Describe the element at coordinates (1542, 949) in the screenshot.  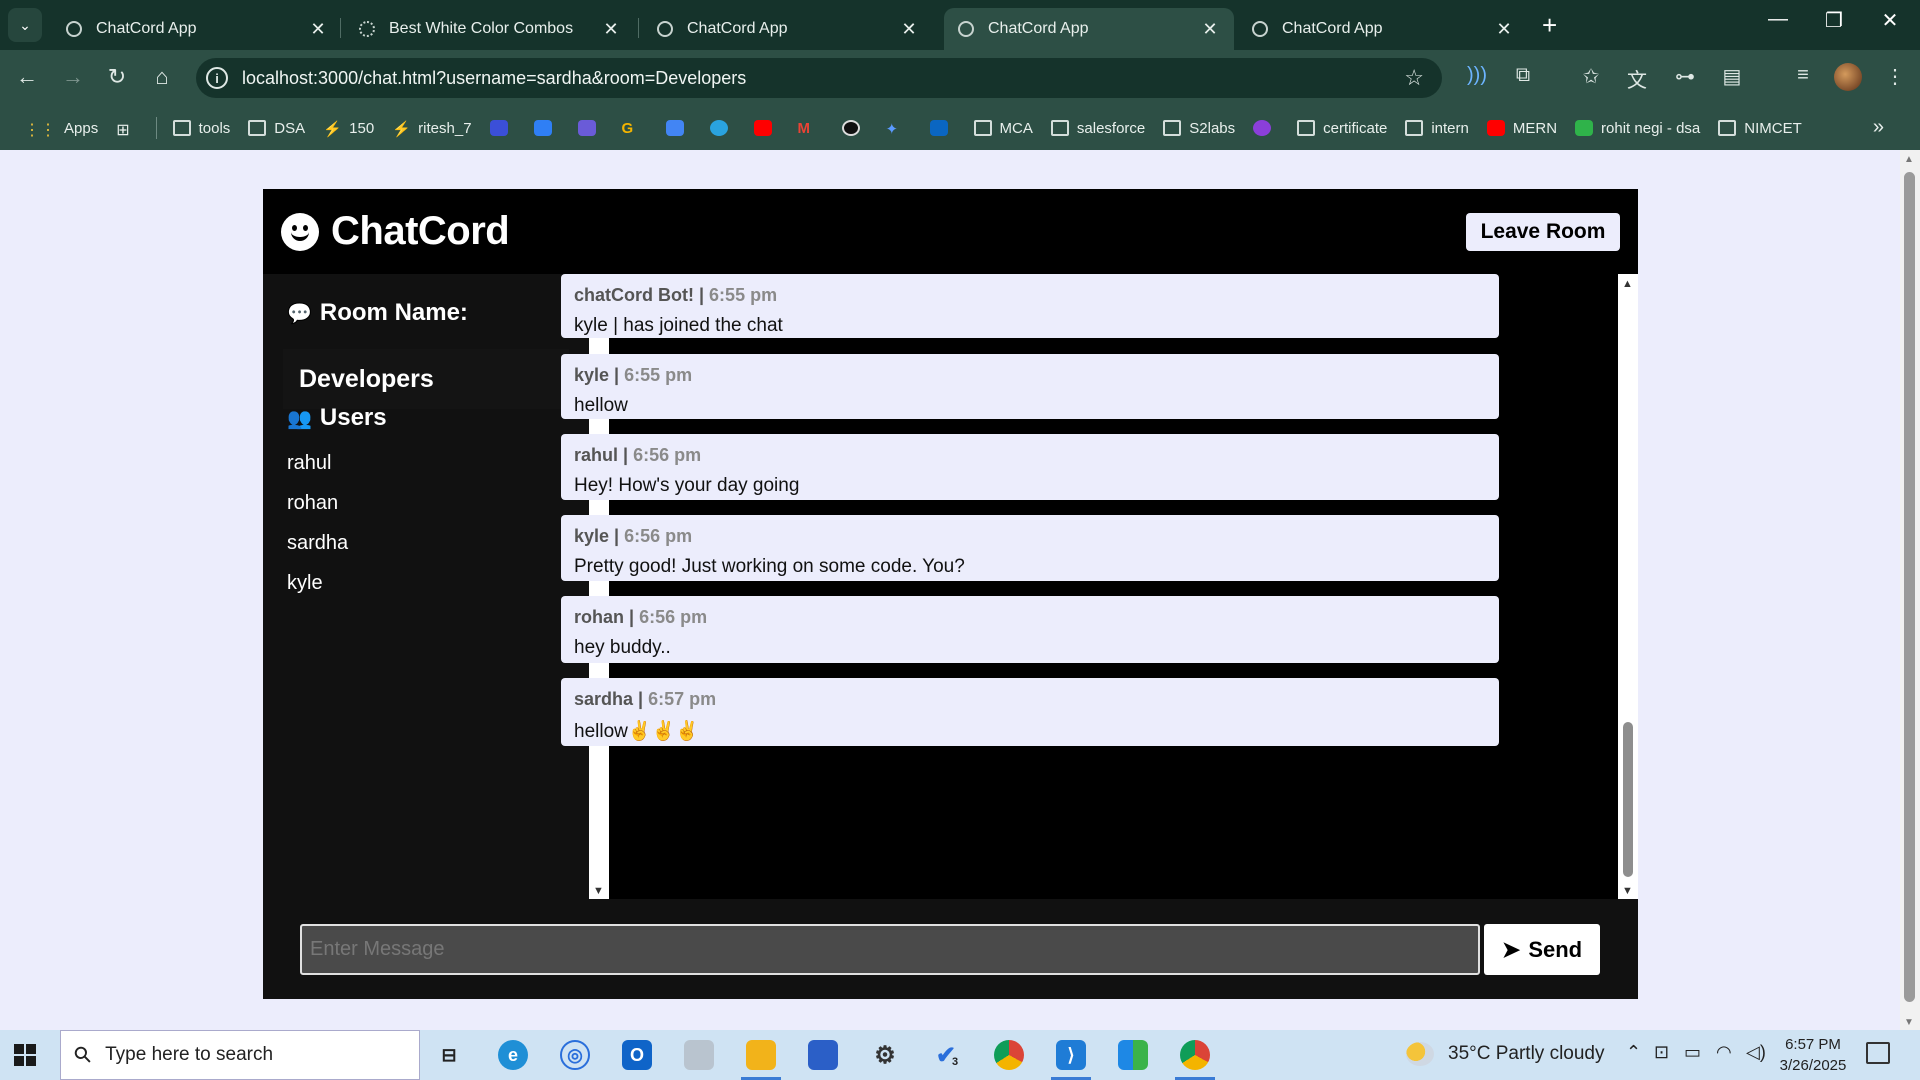
I see `send-button: ➤ Send` at that location.